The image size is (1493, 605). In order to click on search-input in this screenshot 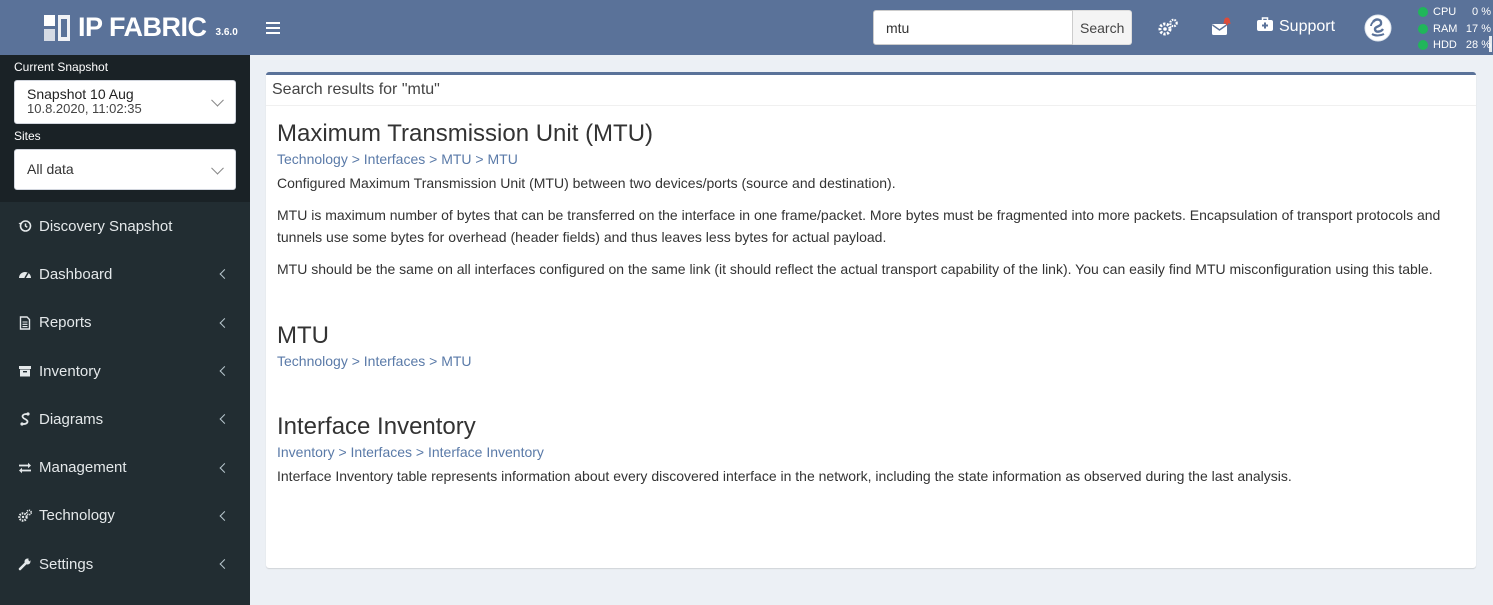, I will do `click(973, 27)`.